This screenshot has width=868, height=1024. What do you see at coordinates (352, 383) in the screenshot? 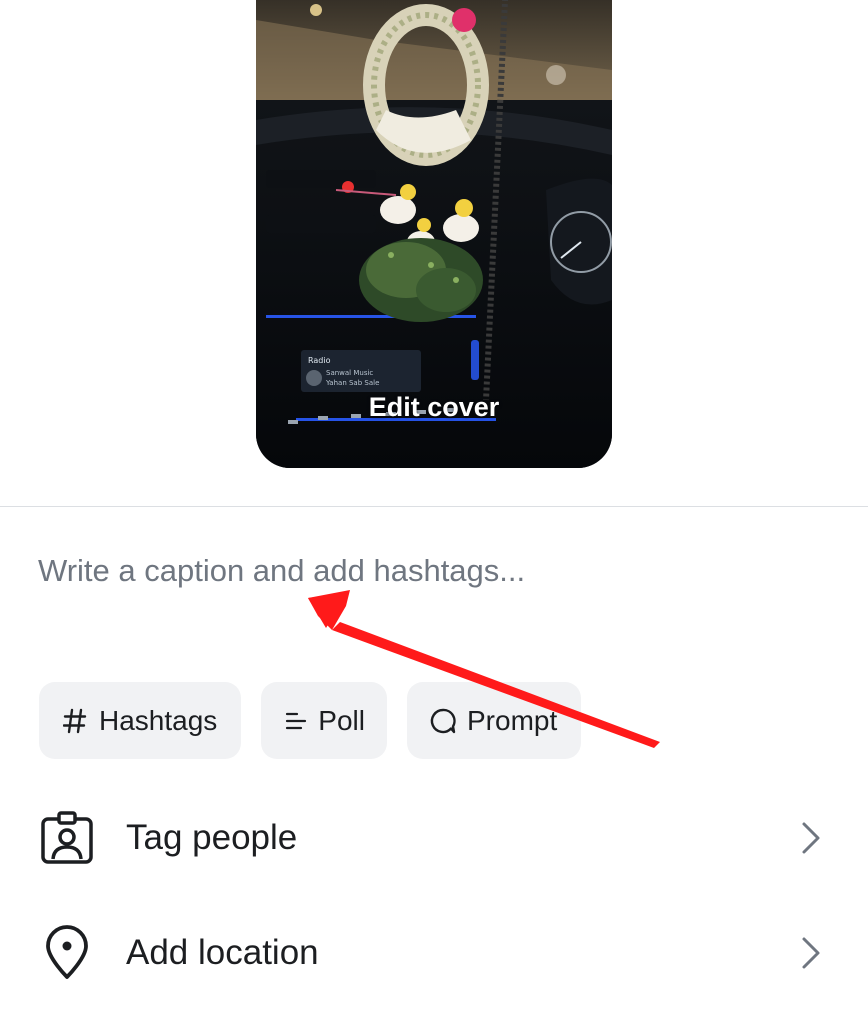
I see `screen-line-3: Yahan Sab Sale` at bounding box center [352, 383].